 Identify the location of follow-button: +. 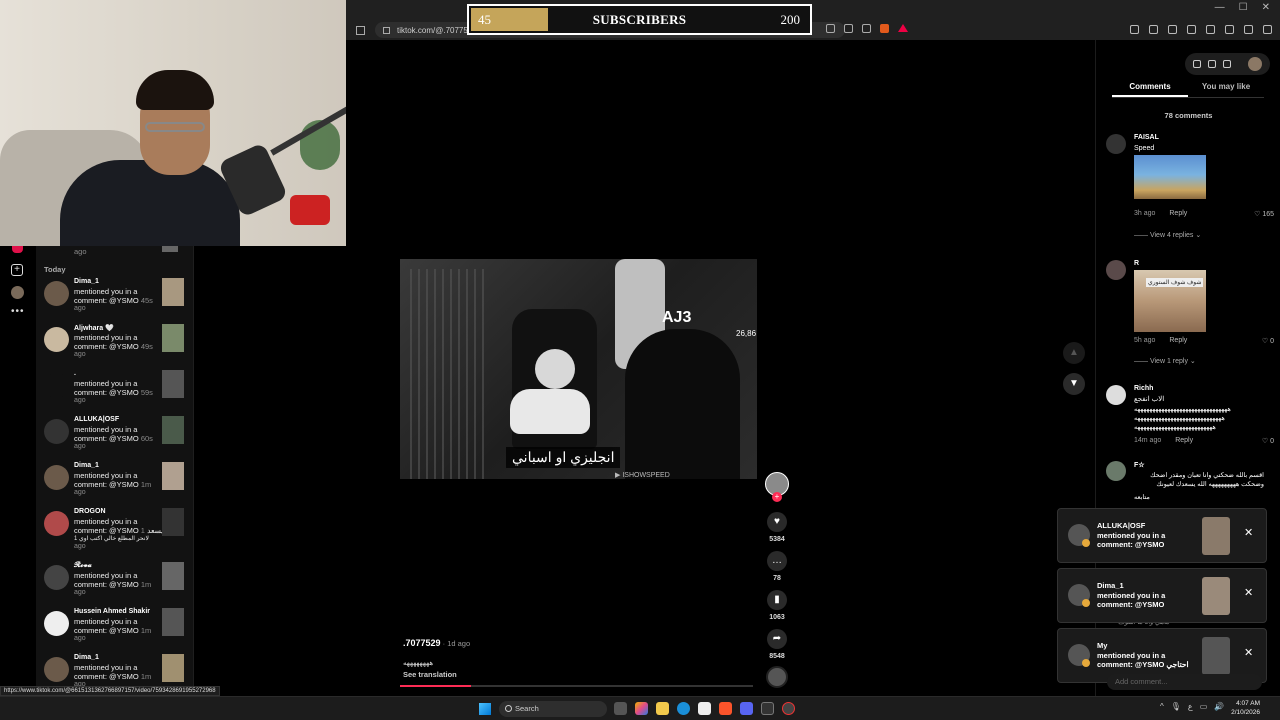
(777, 497).